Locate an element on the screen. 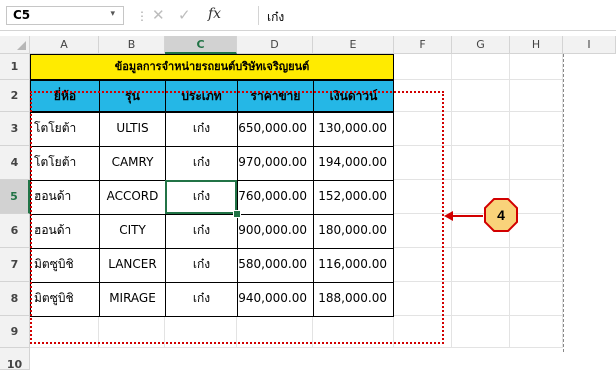 Image resolution: width=616 pixels, height=382 pixels. cell-g8 is located at coordinates (481, 299).